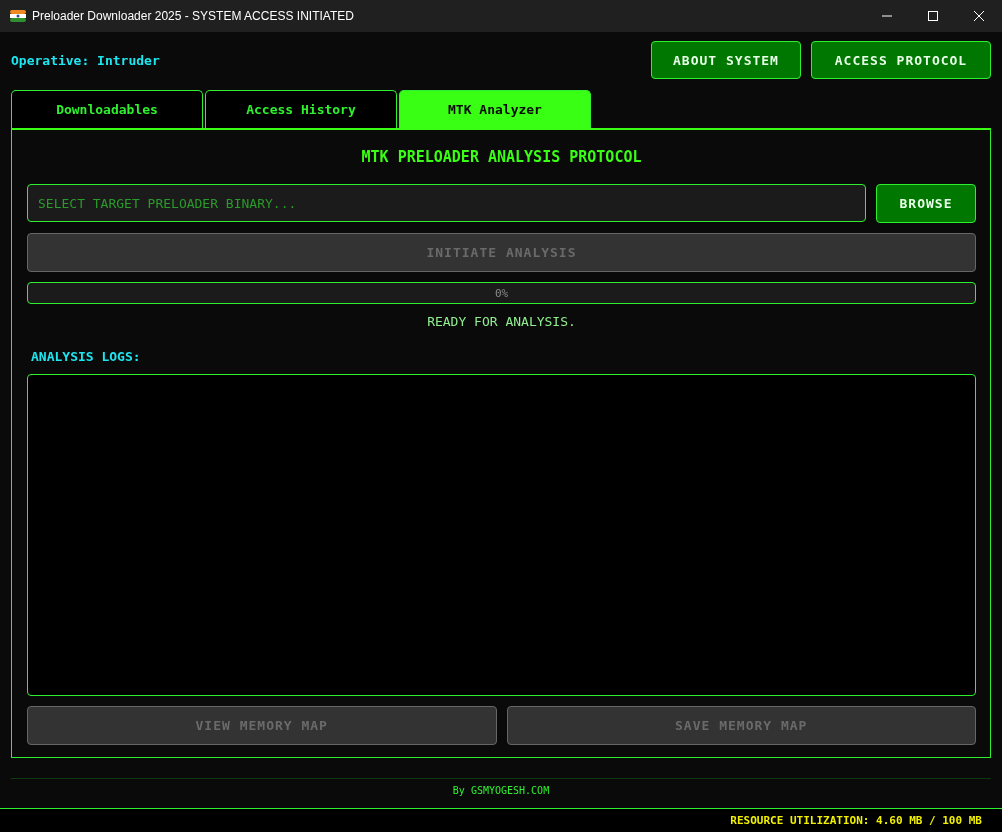 This screenshot has height=832, width=1002. What do you see at coordinates (926, 203) in the screenshot?
I see `browse-button: BROWSE` at bounding box center [926, 203].